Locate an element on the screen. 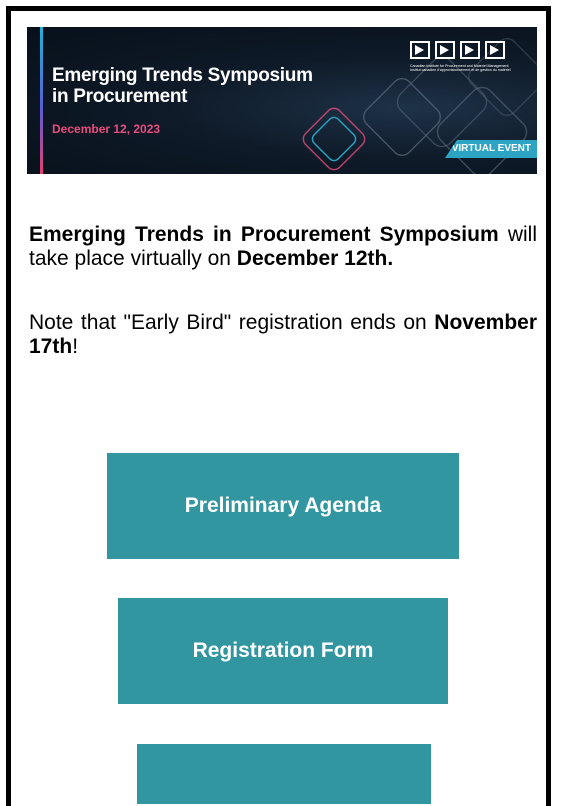 The height and width of the screenshot is (806, 565). banner-title: Emerging Trends Symposium in Procurement is located at coordinates (212, 86).